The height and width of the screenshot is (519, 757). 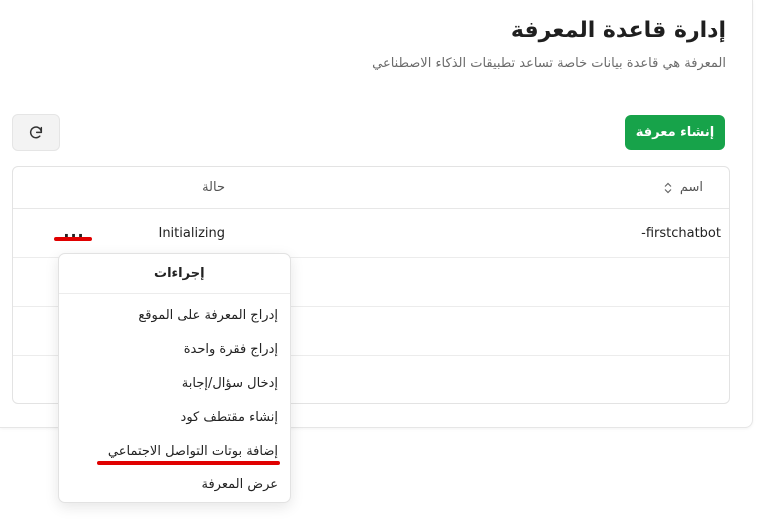 I want to click on menu-item-create-code-snippet: إنشاء مقتطف كود, so click(x=229, y=417).